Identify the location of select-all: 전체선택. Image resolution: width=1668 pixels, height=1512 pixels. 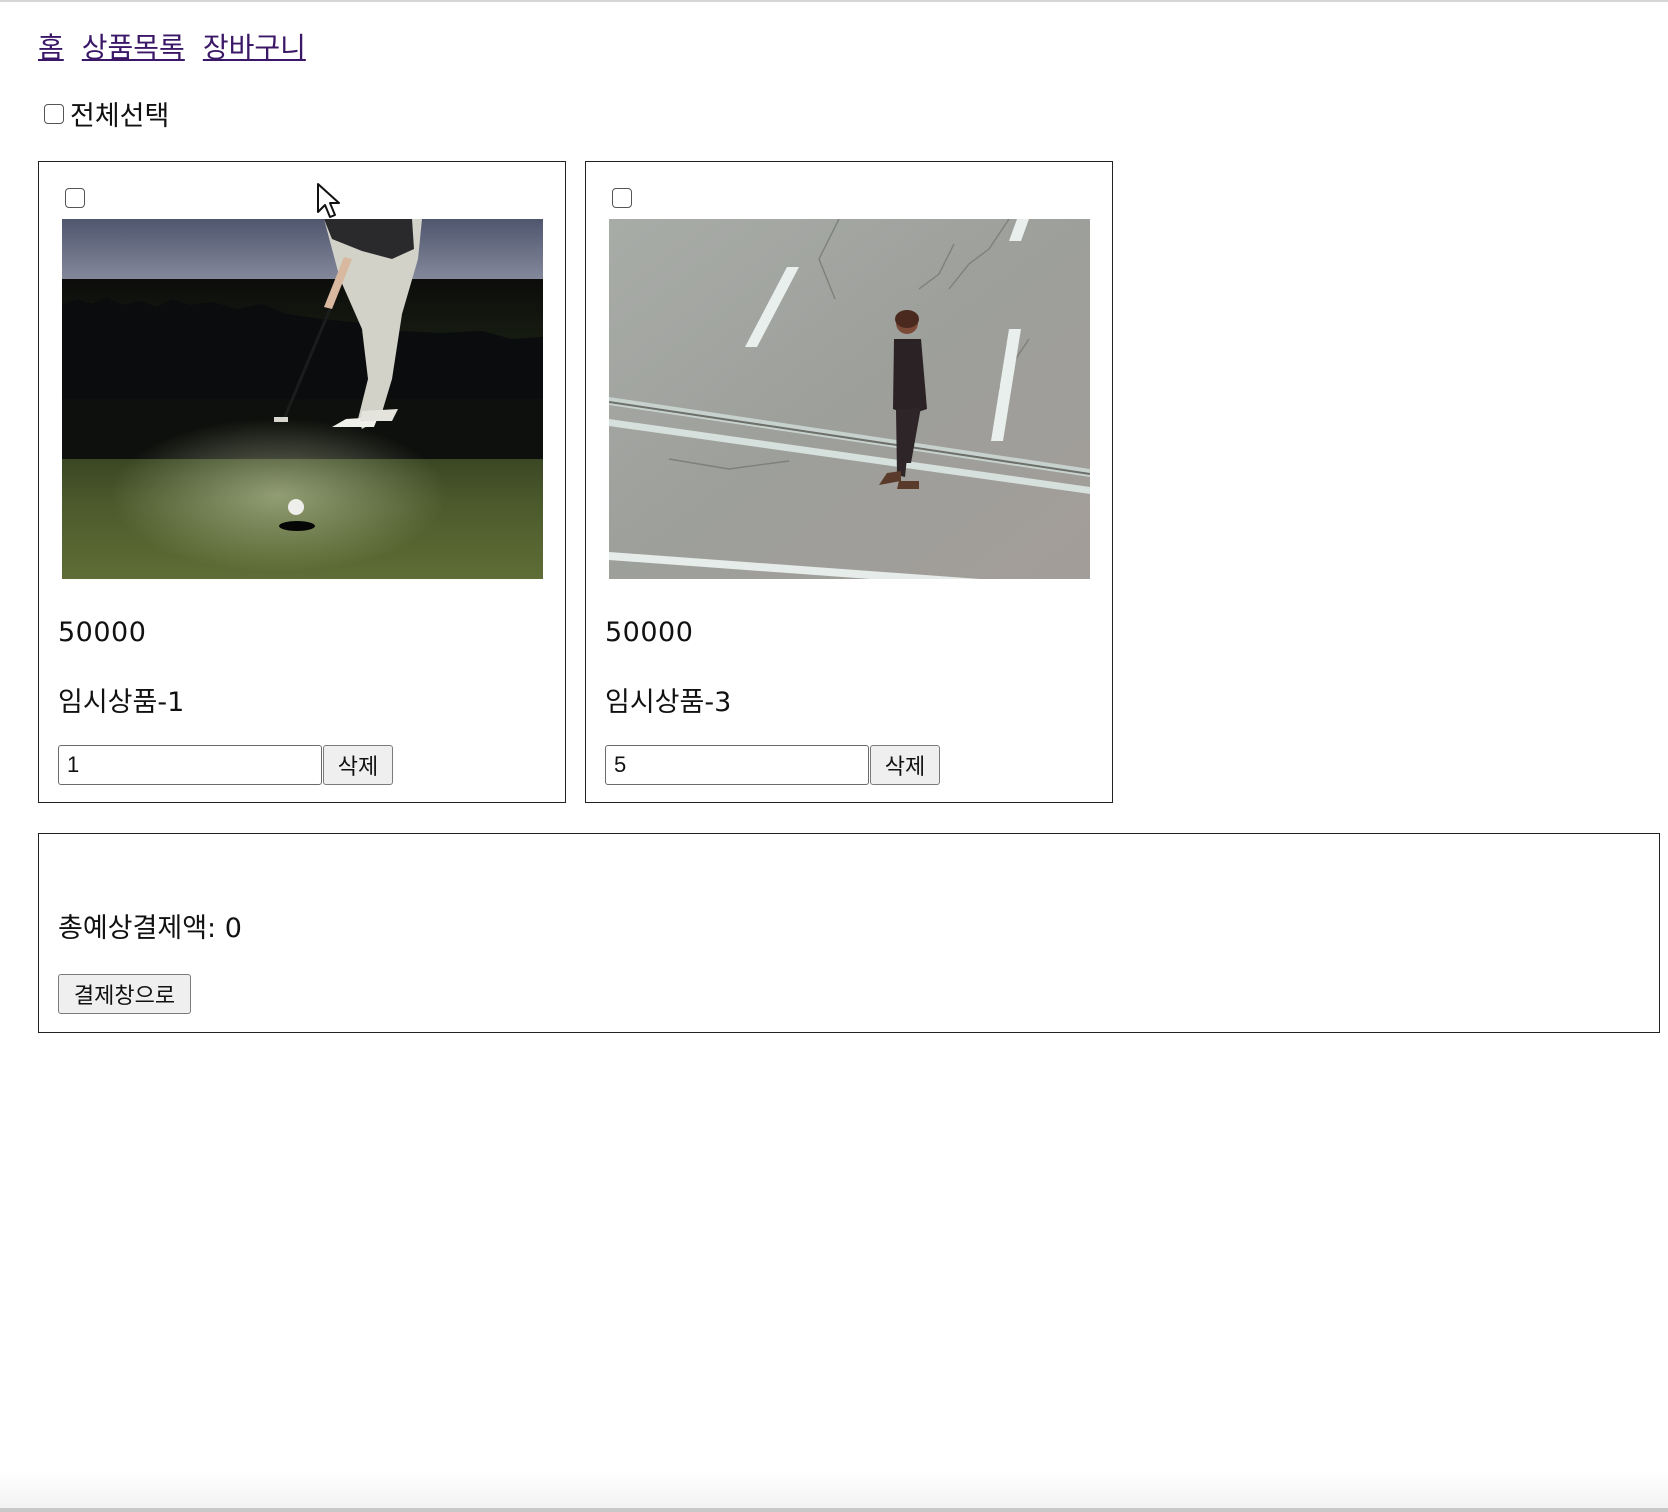
(106, 113).